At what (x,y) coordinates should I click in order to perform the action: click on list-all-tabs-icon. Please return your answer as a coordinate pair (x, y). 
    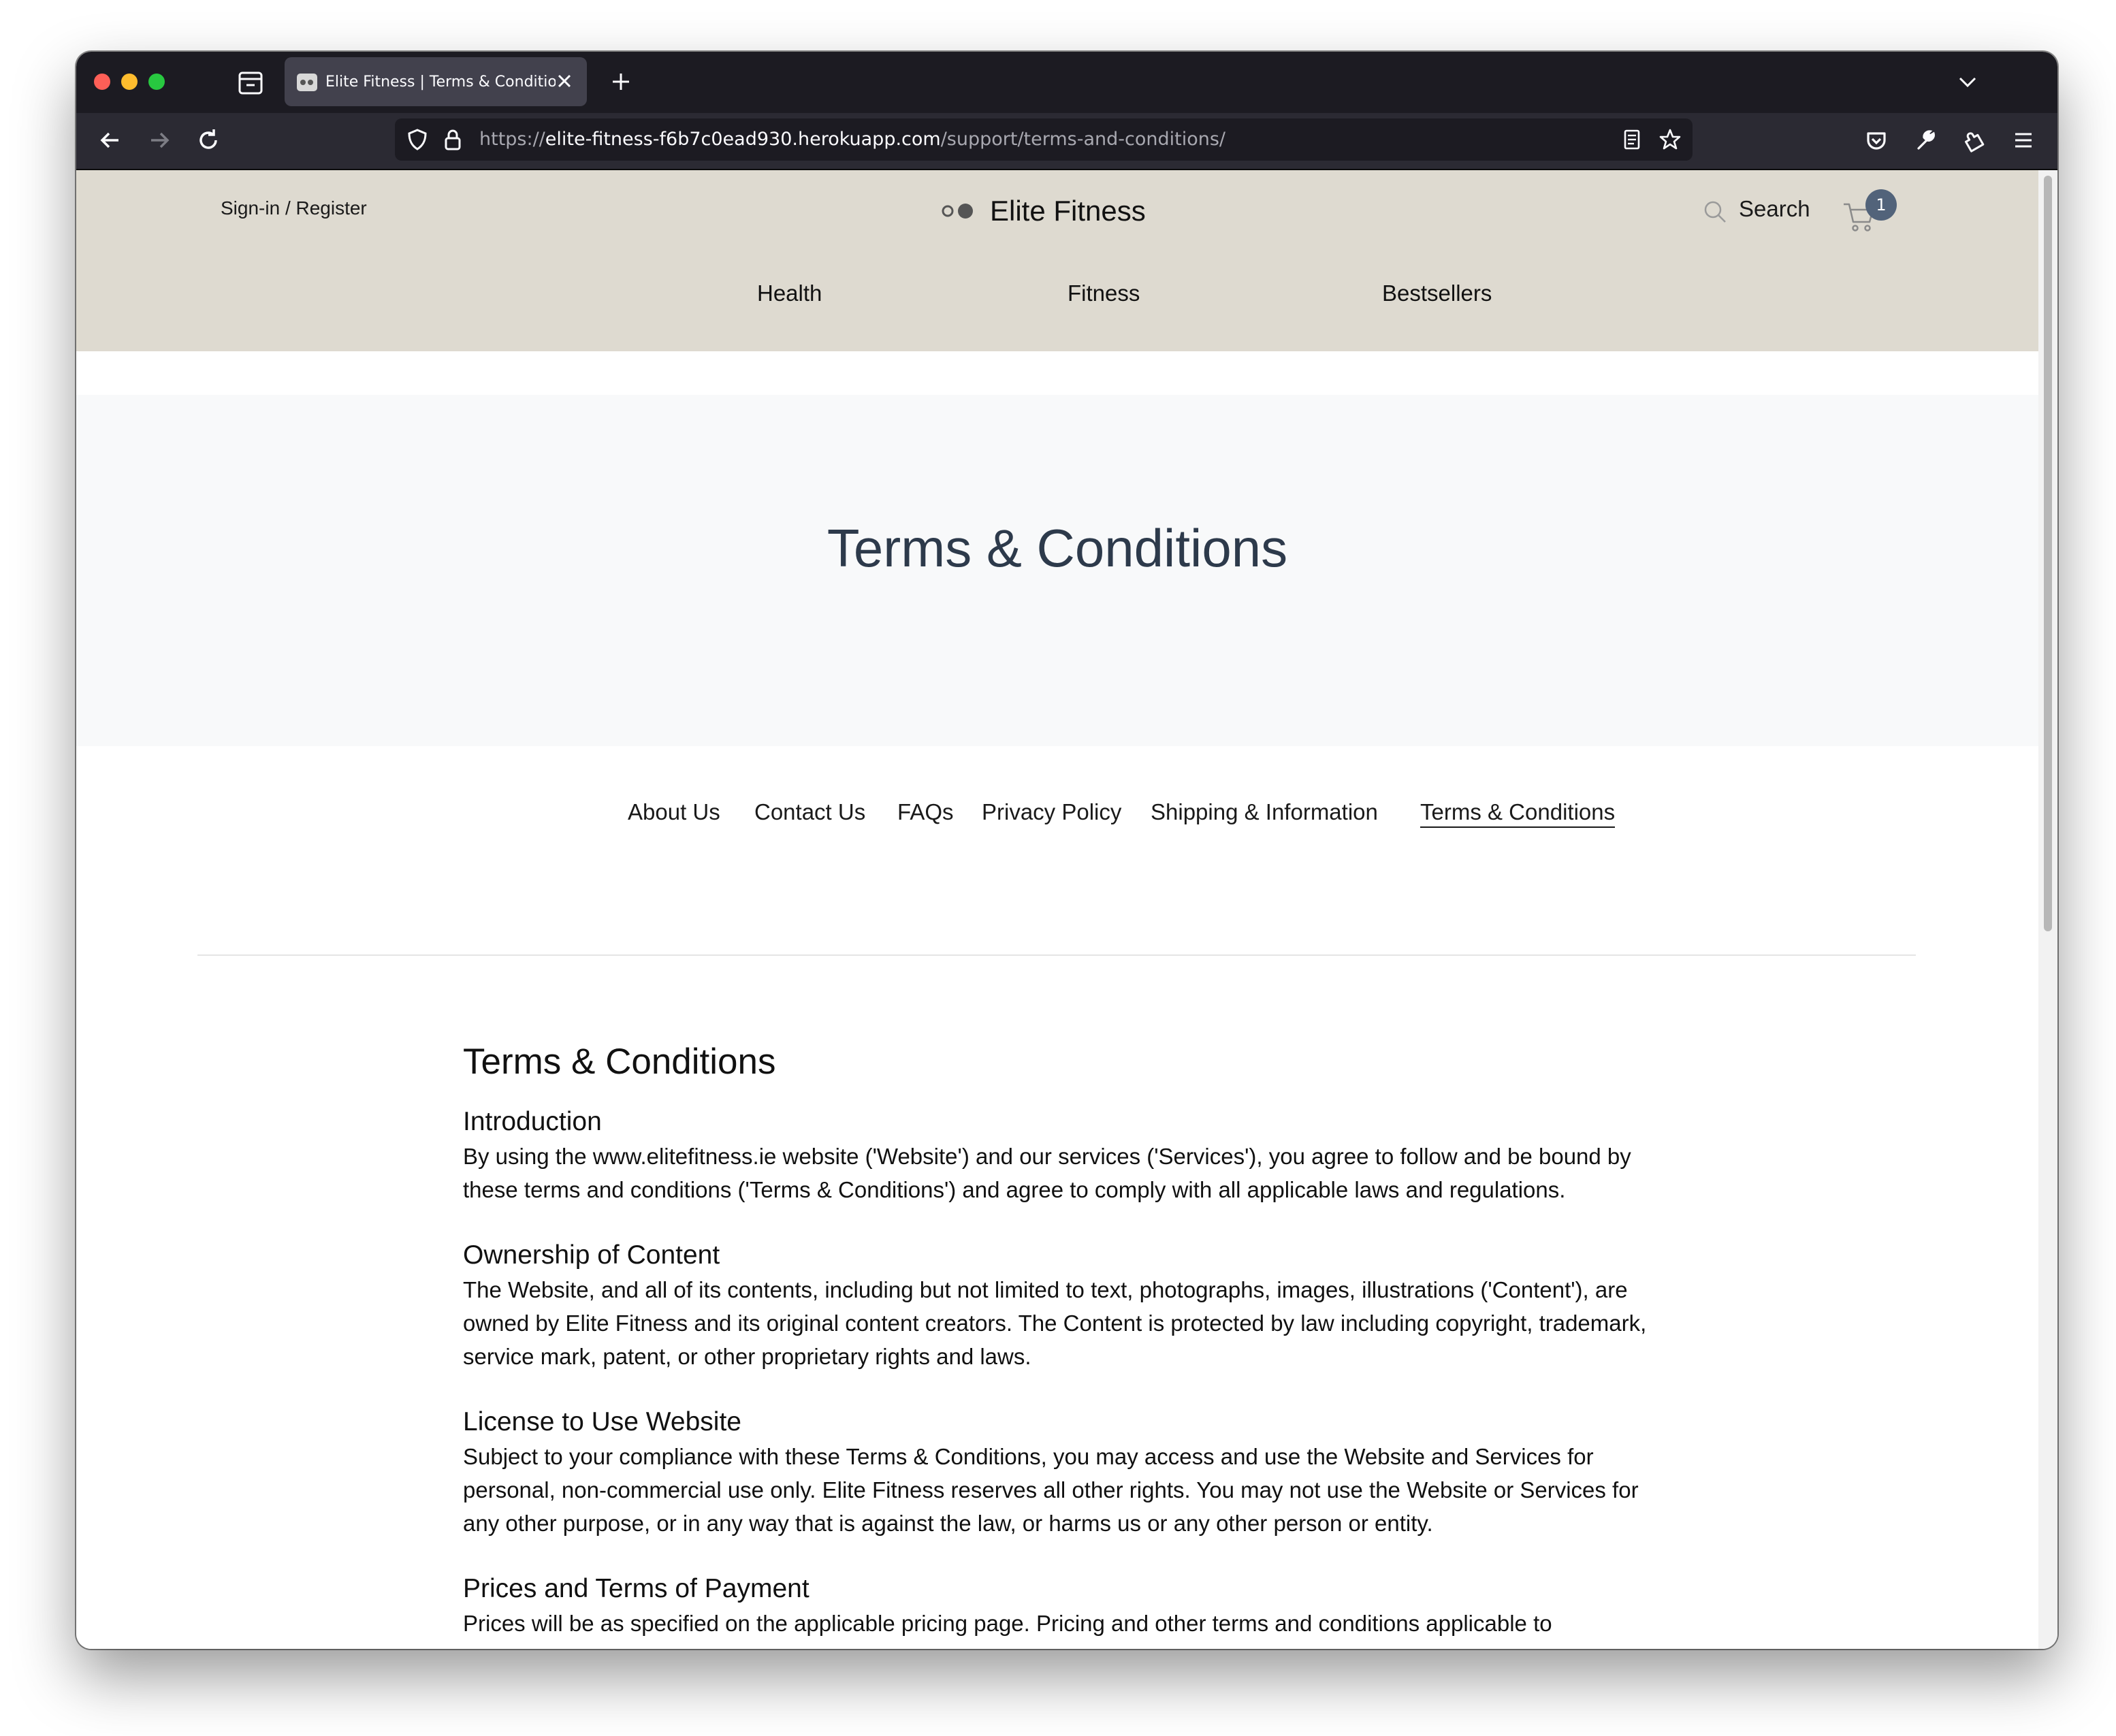
    Looking at the image, I should click on (1968, 81).